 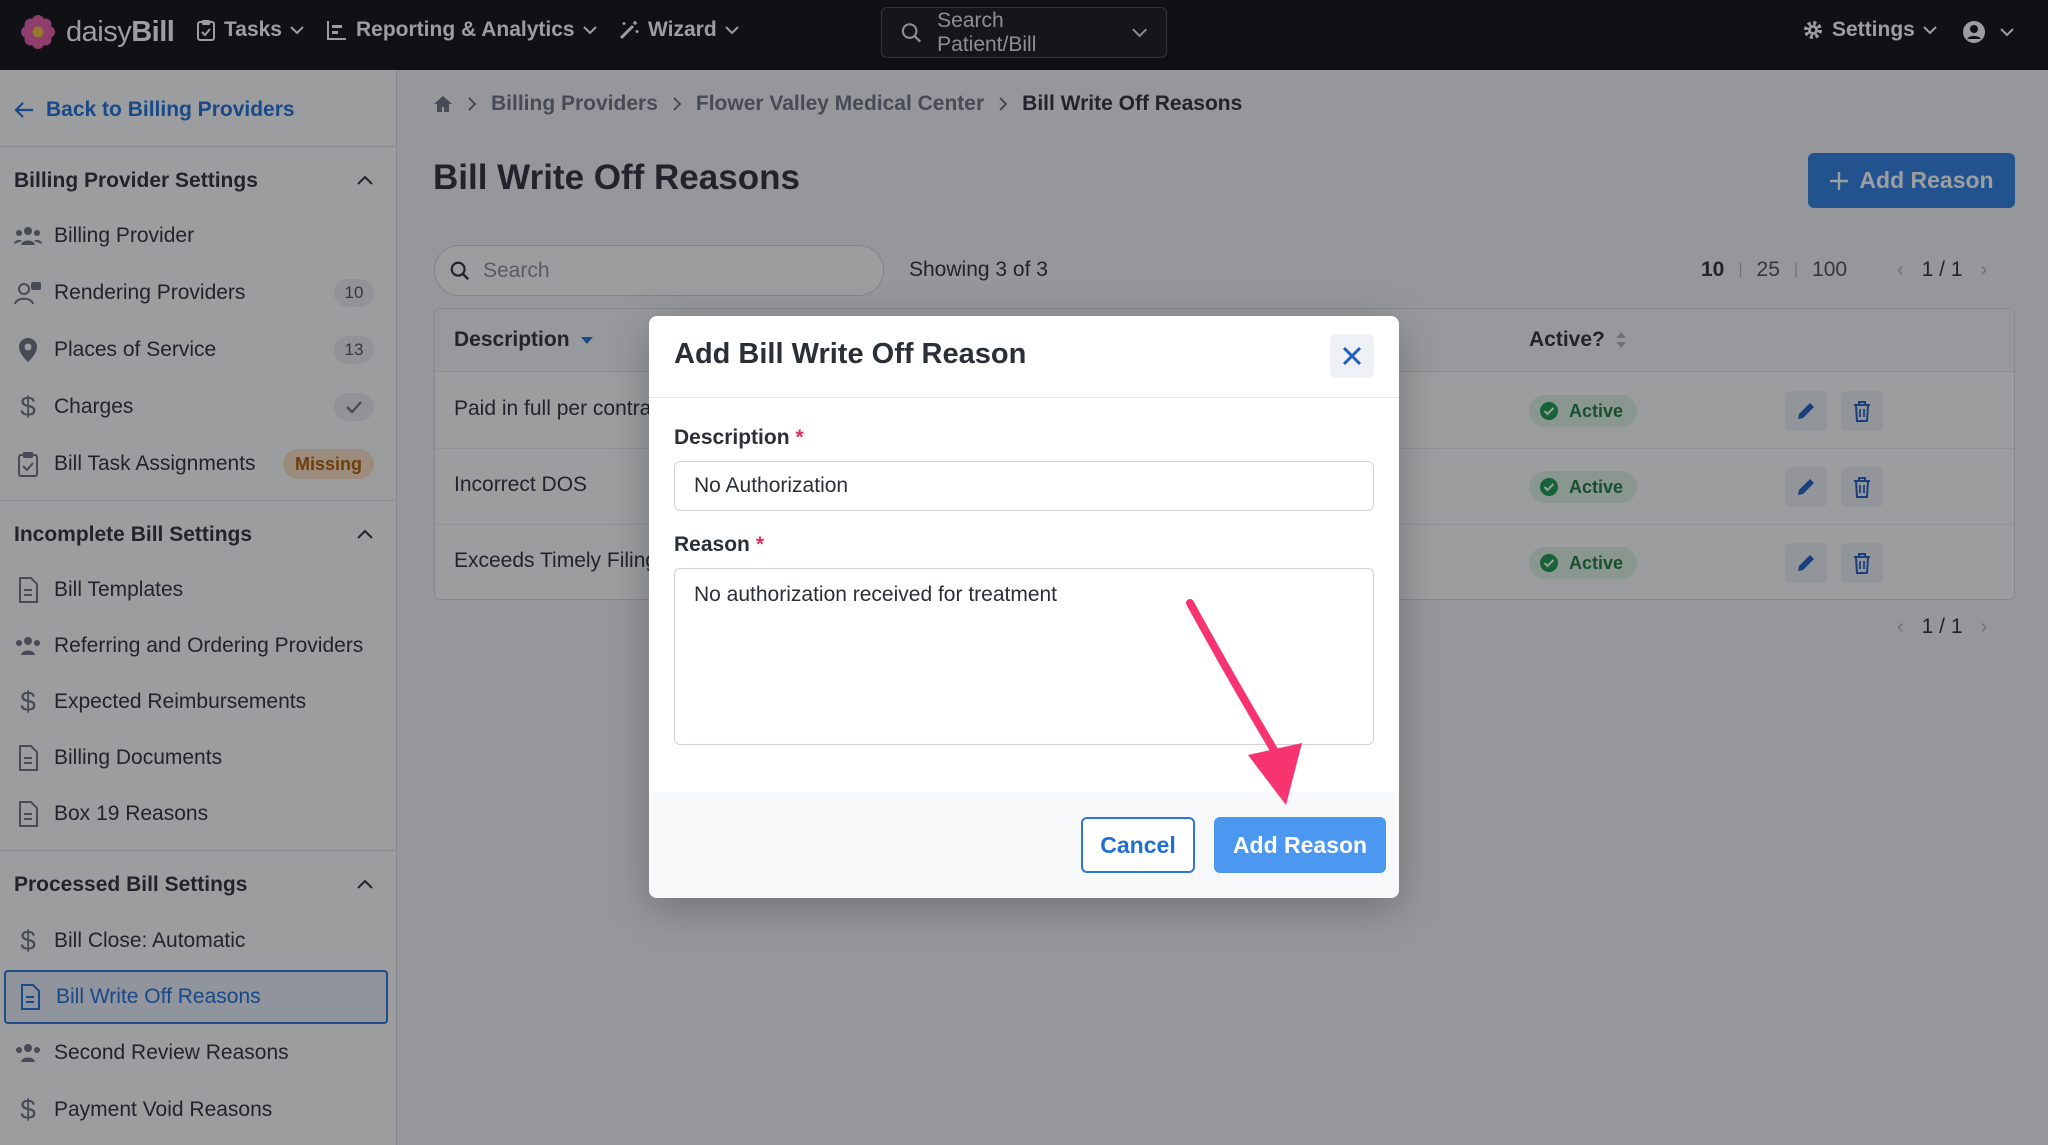 I want to click on cancel-button: Cancel, so click(x=1138, y=845).